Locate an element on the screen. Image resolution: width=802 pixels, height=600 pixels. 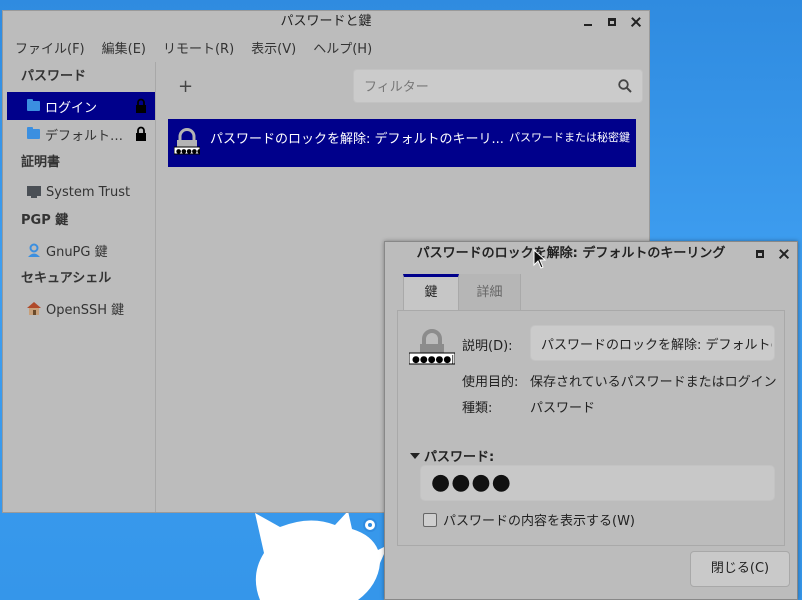
person-key-icon is located at coordinates (34, 250).